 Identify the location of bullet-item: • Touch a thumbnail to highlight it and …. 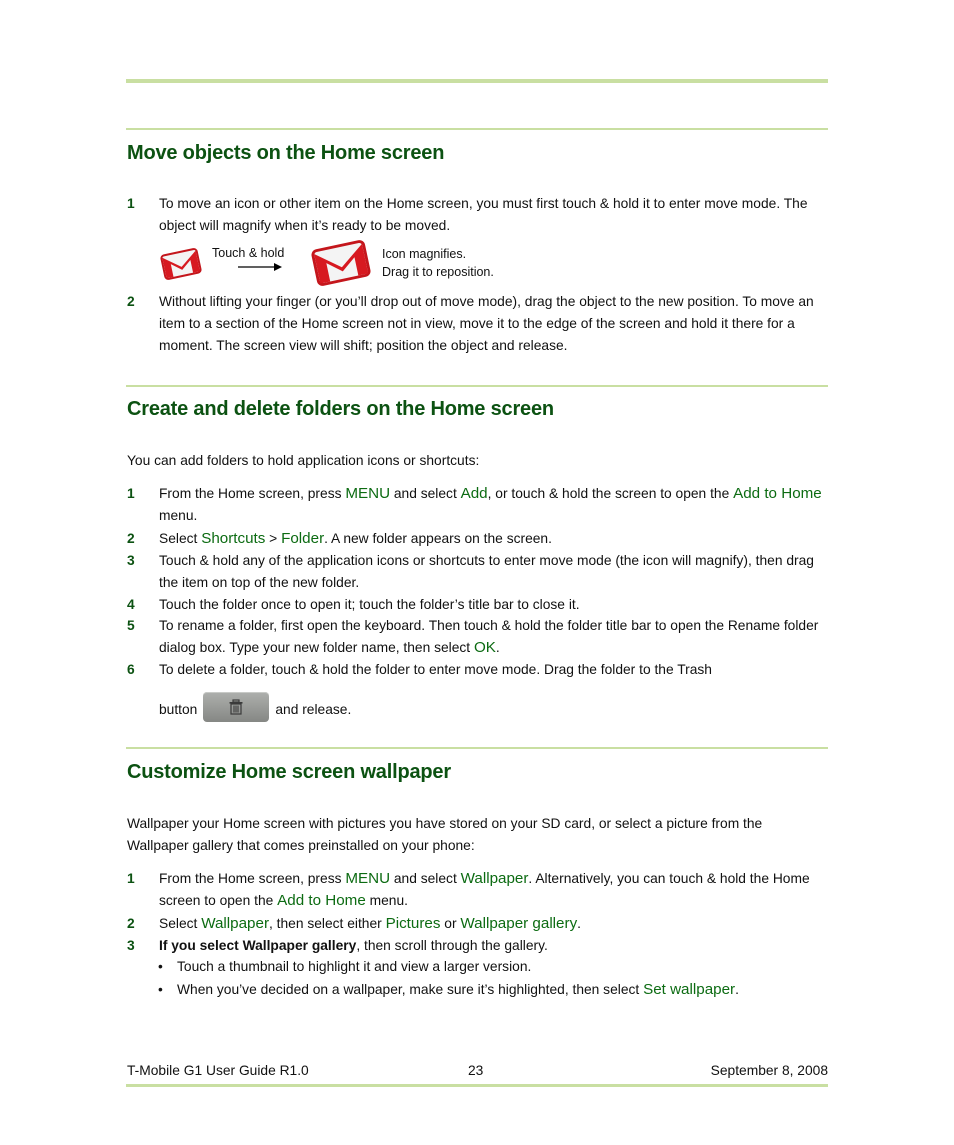
(493, 967).